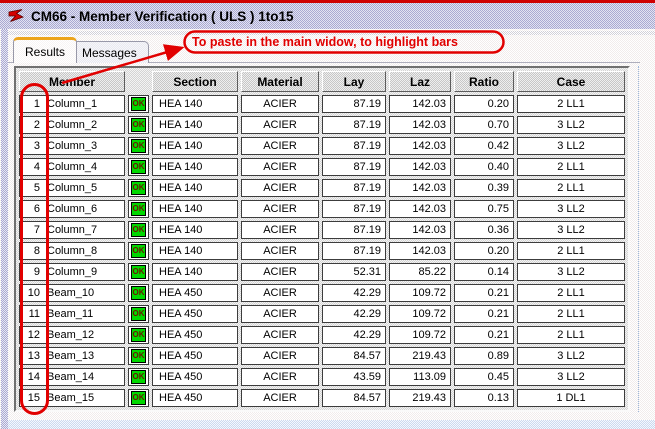 This screenshot has width=655, height=429. I want to click on cell-laz: 85.22, so click(420, 272).